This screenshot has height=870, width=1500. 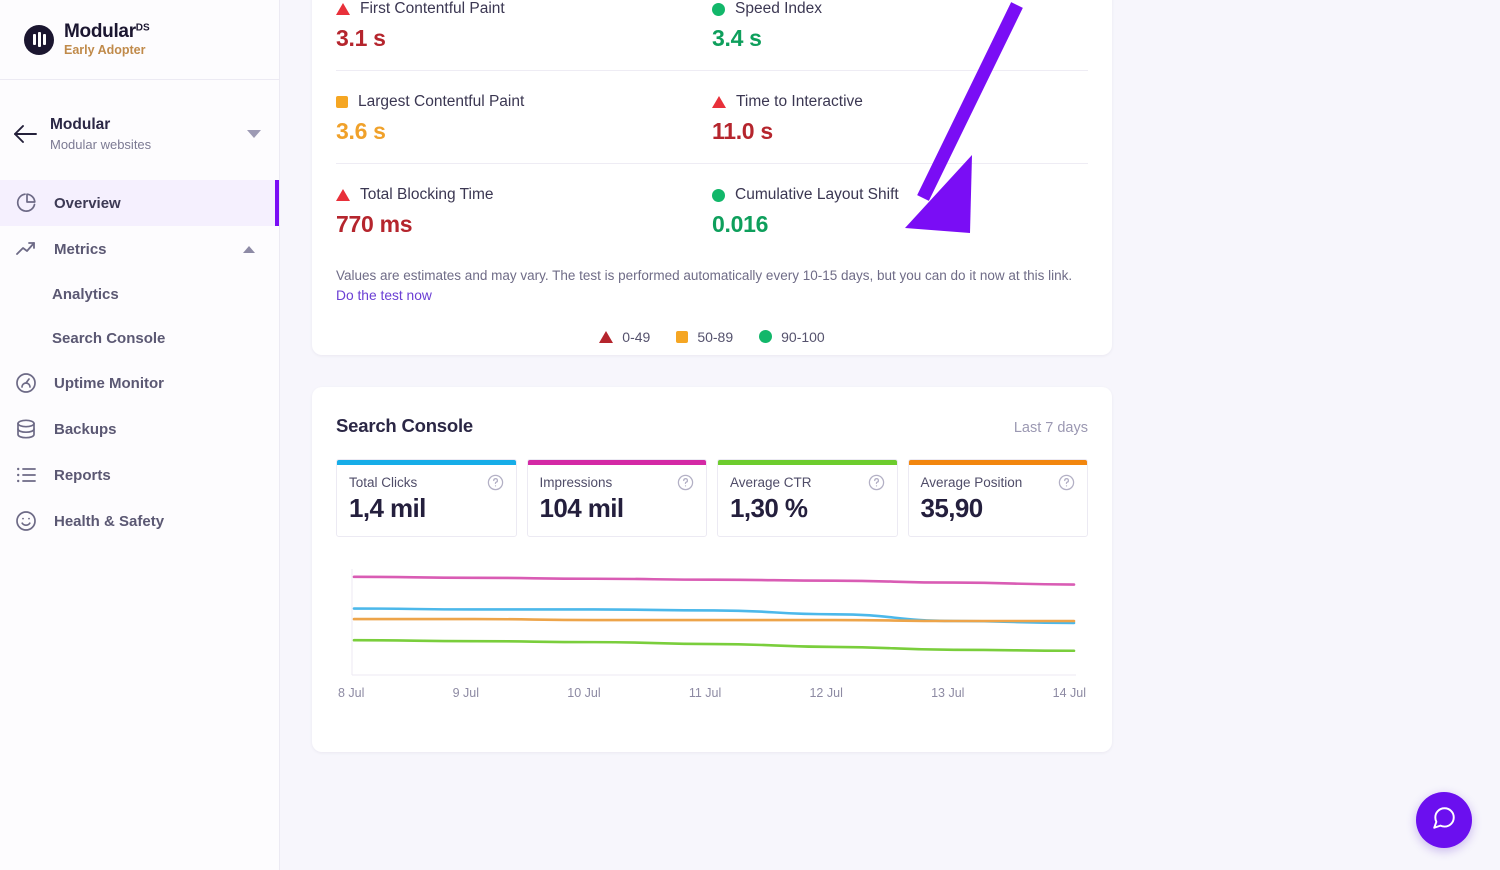 I want to click on metric-header: Cumulative Layout Shift, so click(x=900, y=195).